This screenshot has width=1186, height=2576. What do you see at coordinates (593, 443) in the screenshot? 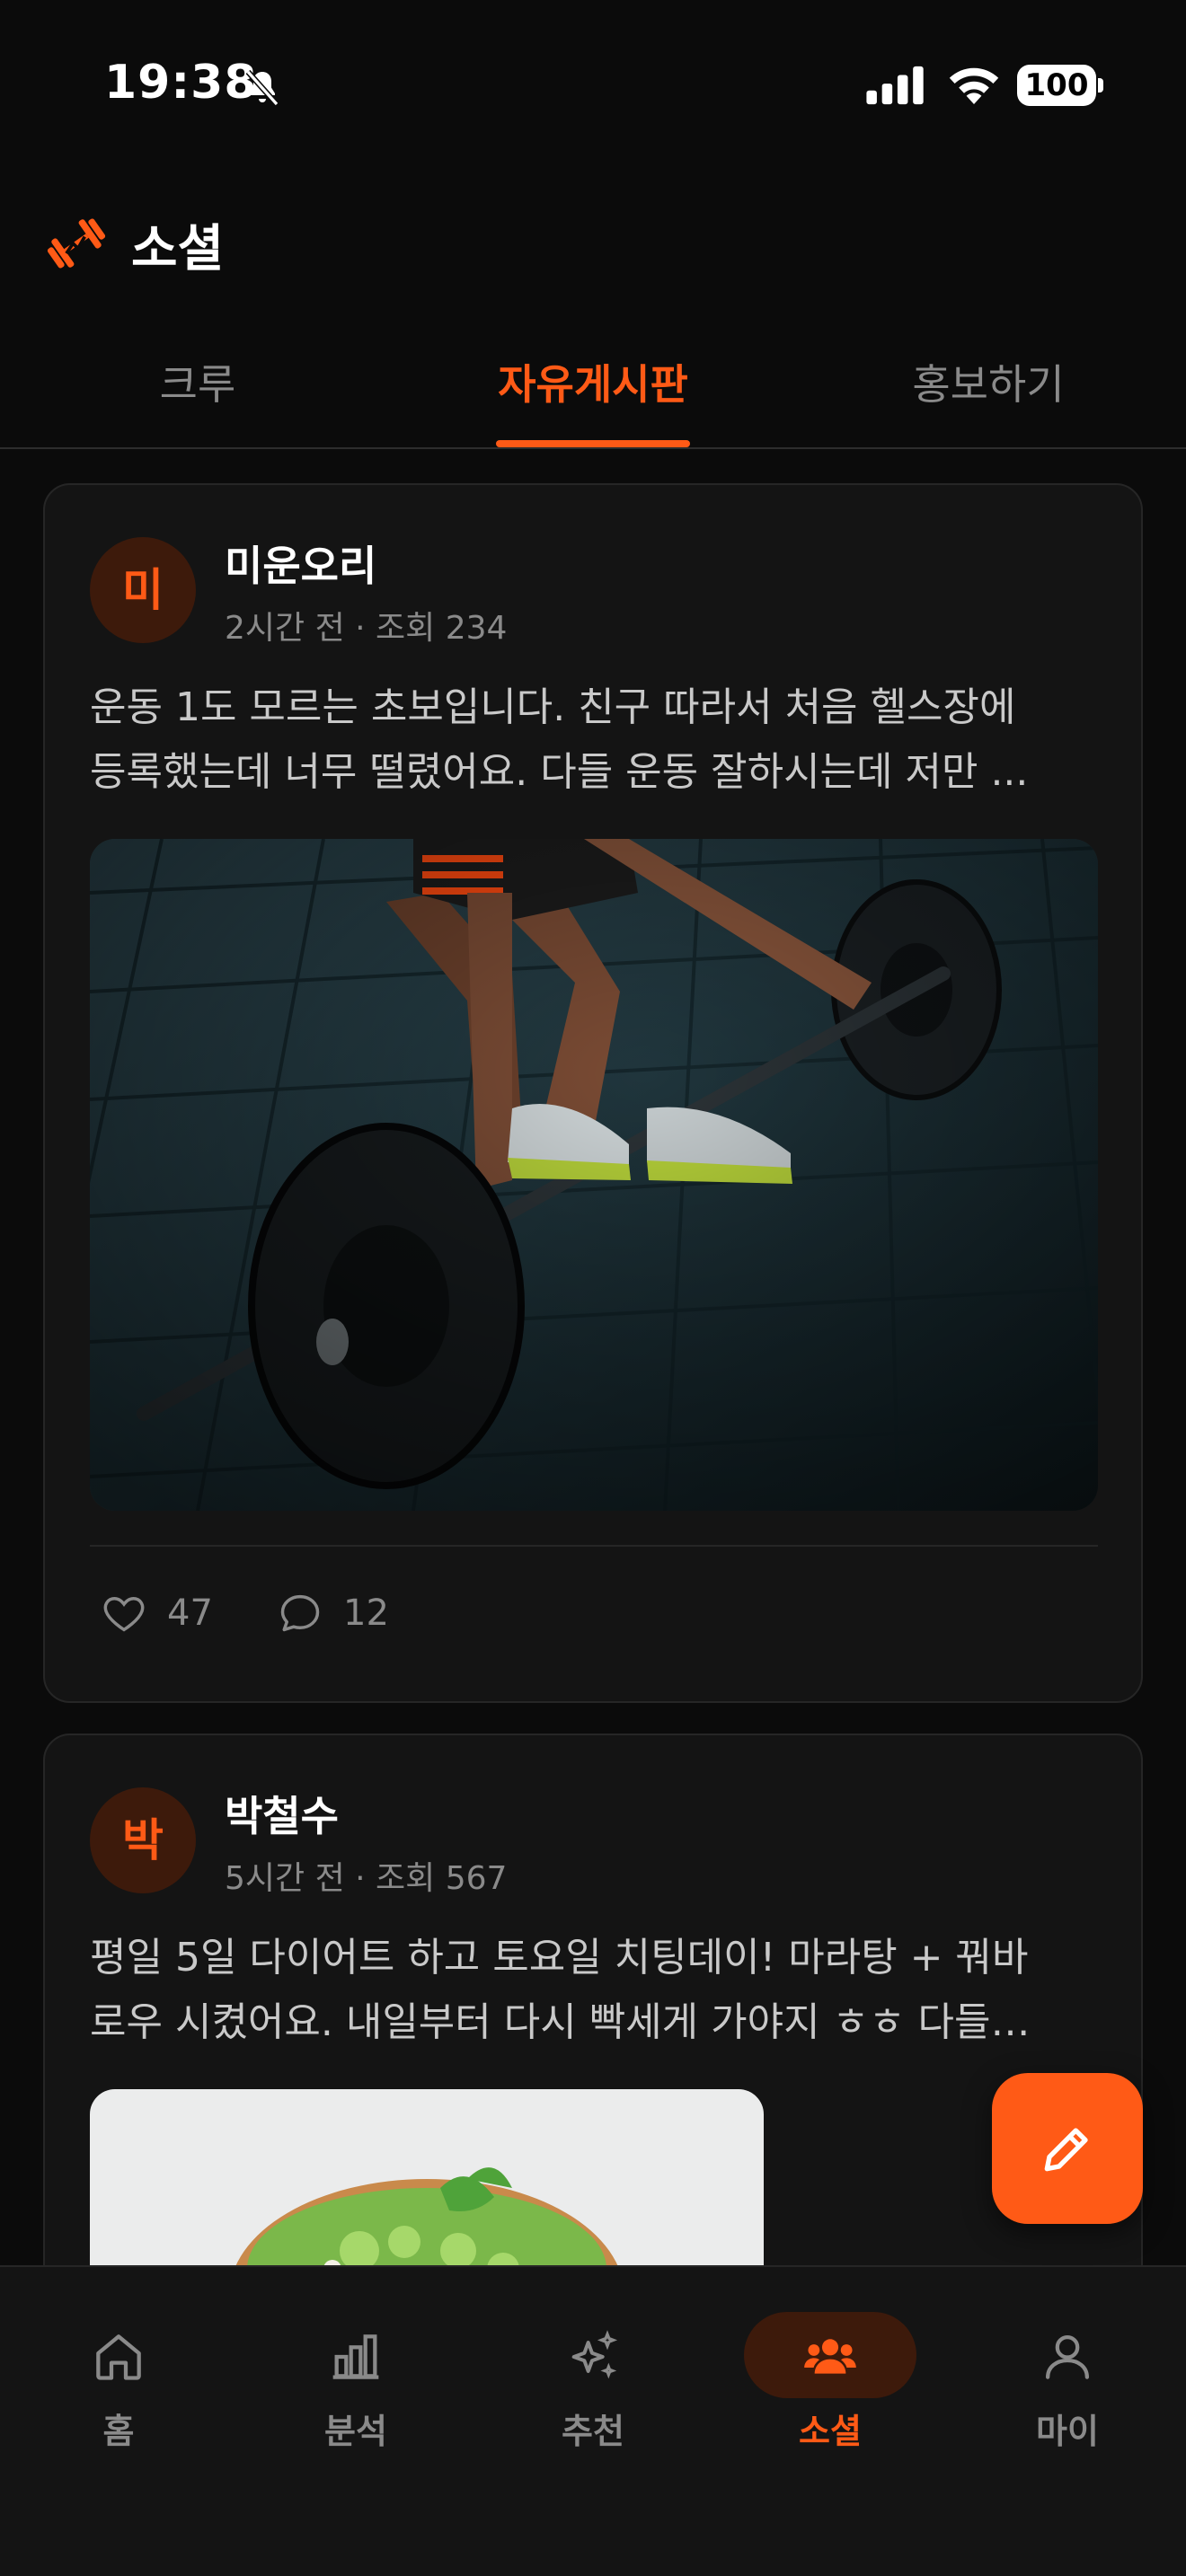
I see `active-tab-indicator` at bounding box center [593, 443].